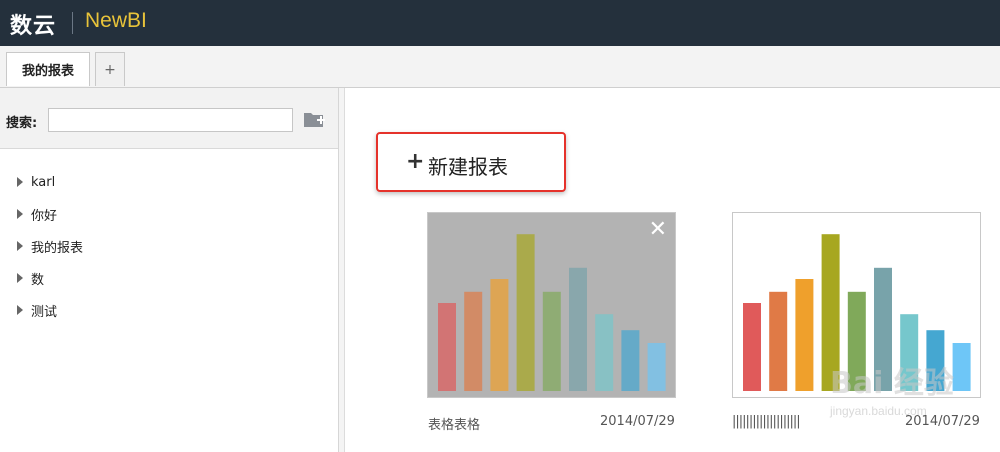 This screenshot has width=1000, height=452. Describe the element at coordinates (500, 67) in the screenshot. I see `tab-bar: 我的报表 +` at that location.